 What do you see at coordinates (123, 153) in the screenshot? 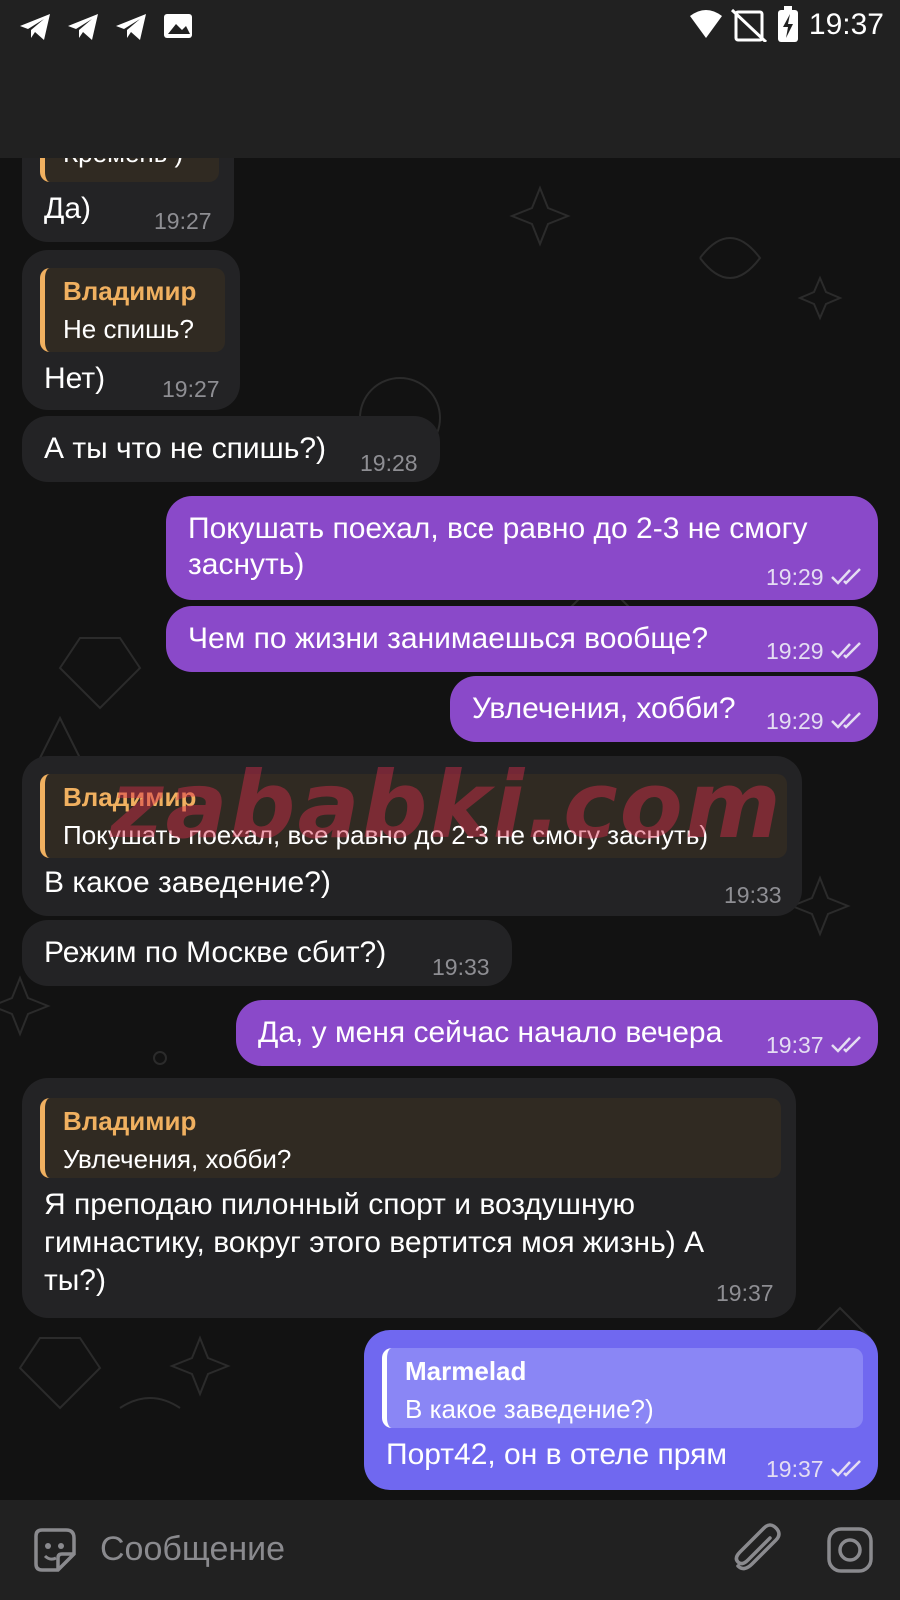
I see `quote-text: Кремень )` at bounding box center [123, 153].